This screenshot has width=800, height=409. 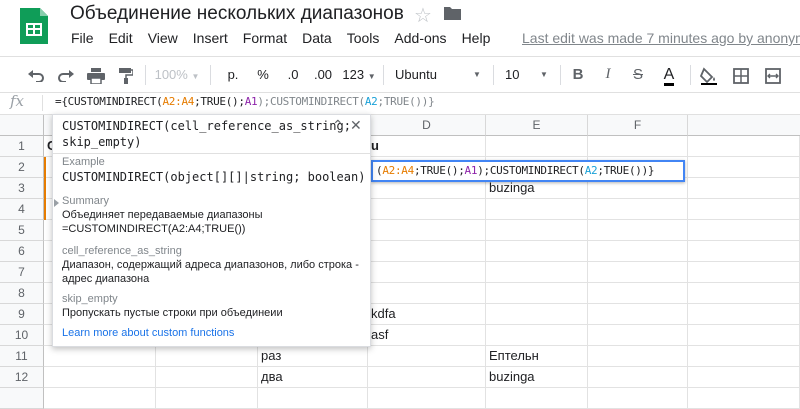 What do you see at coordinates (338, 125) in the screenshot?
I see `collapse-chevron-icon: ⌃` at bounding box center [338, 125].